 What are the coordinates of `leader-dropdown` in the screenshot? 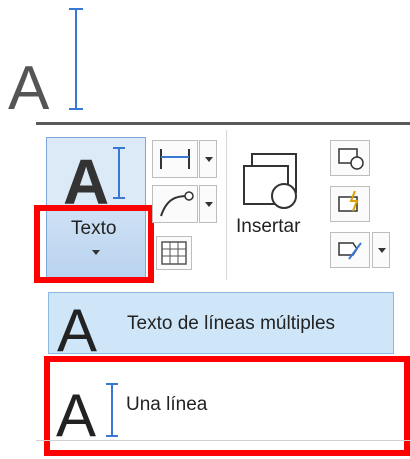 It's located at (208, 204).